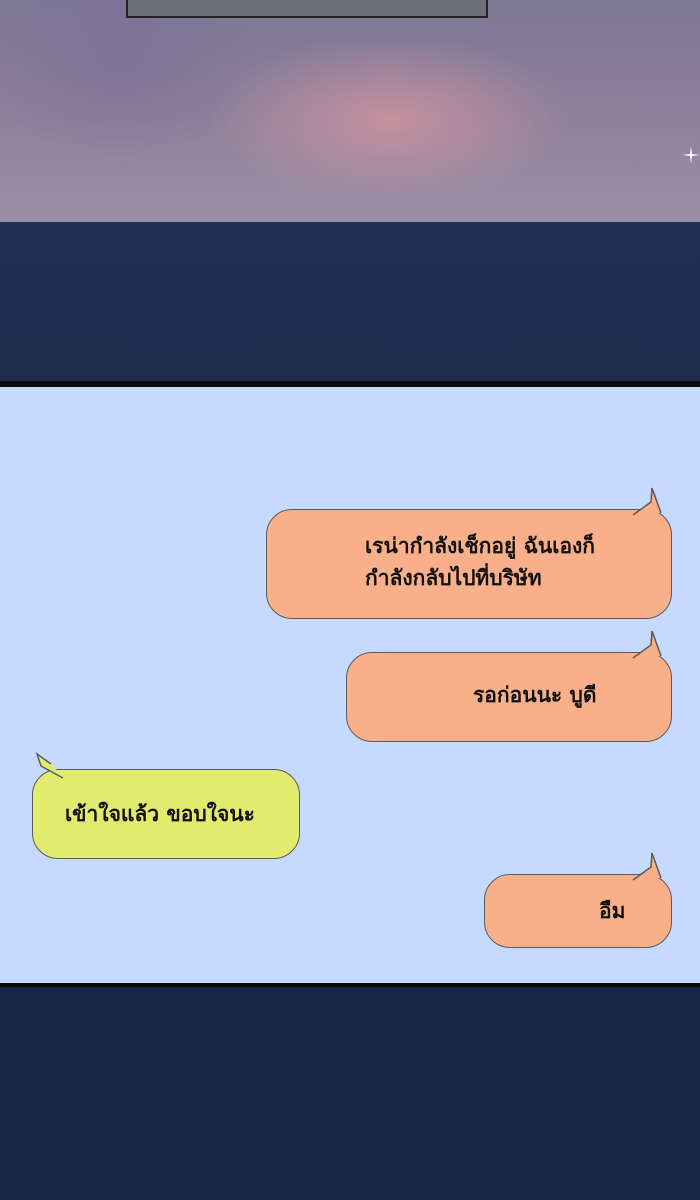 The height and width of the screenshot is (1200, 700). I want to click on chat-bubble-incoming: เข้าใจแล้ว ขอบใจนะ, so click(166, 805).